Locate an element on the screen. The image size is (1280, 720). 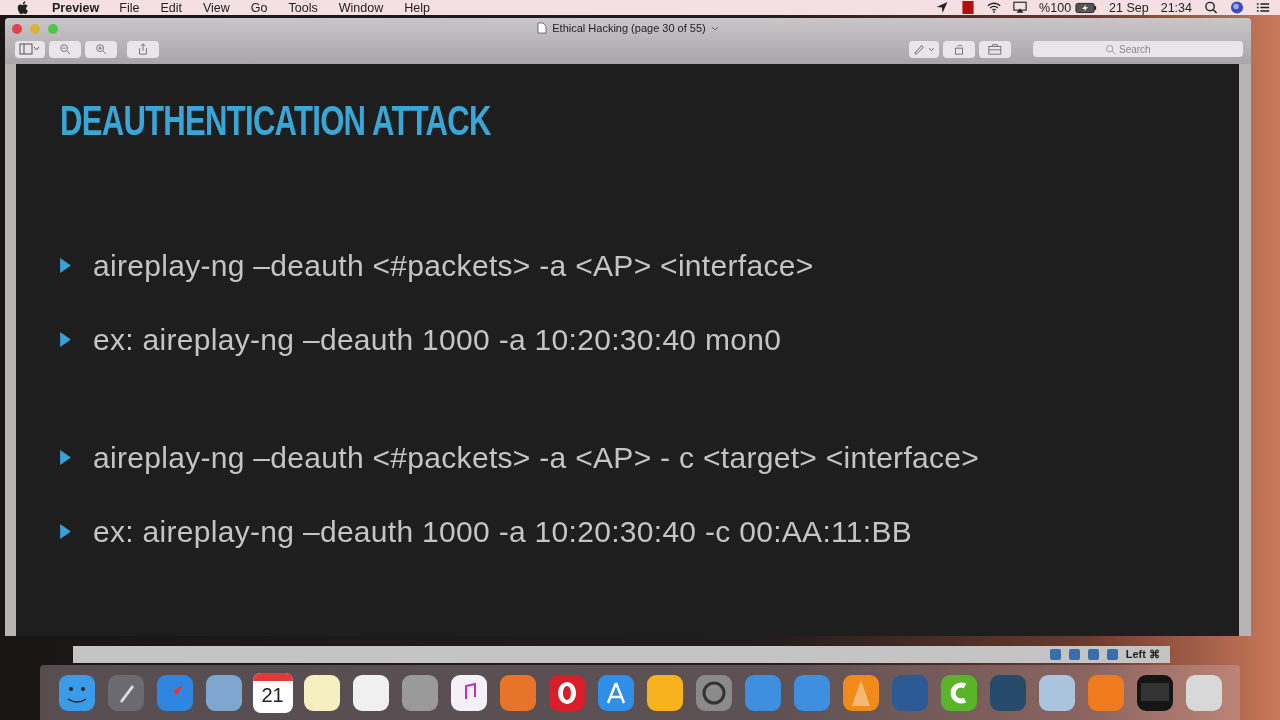
airplay-icon is located at coordinates (1020, 7).